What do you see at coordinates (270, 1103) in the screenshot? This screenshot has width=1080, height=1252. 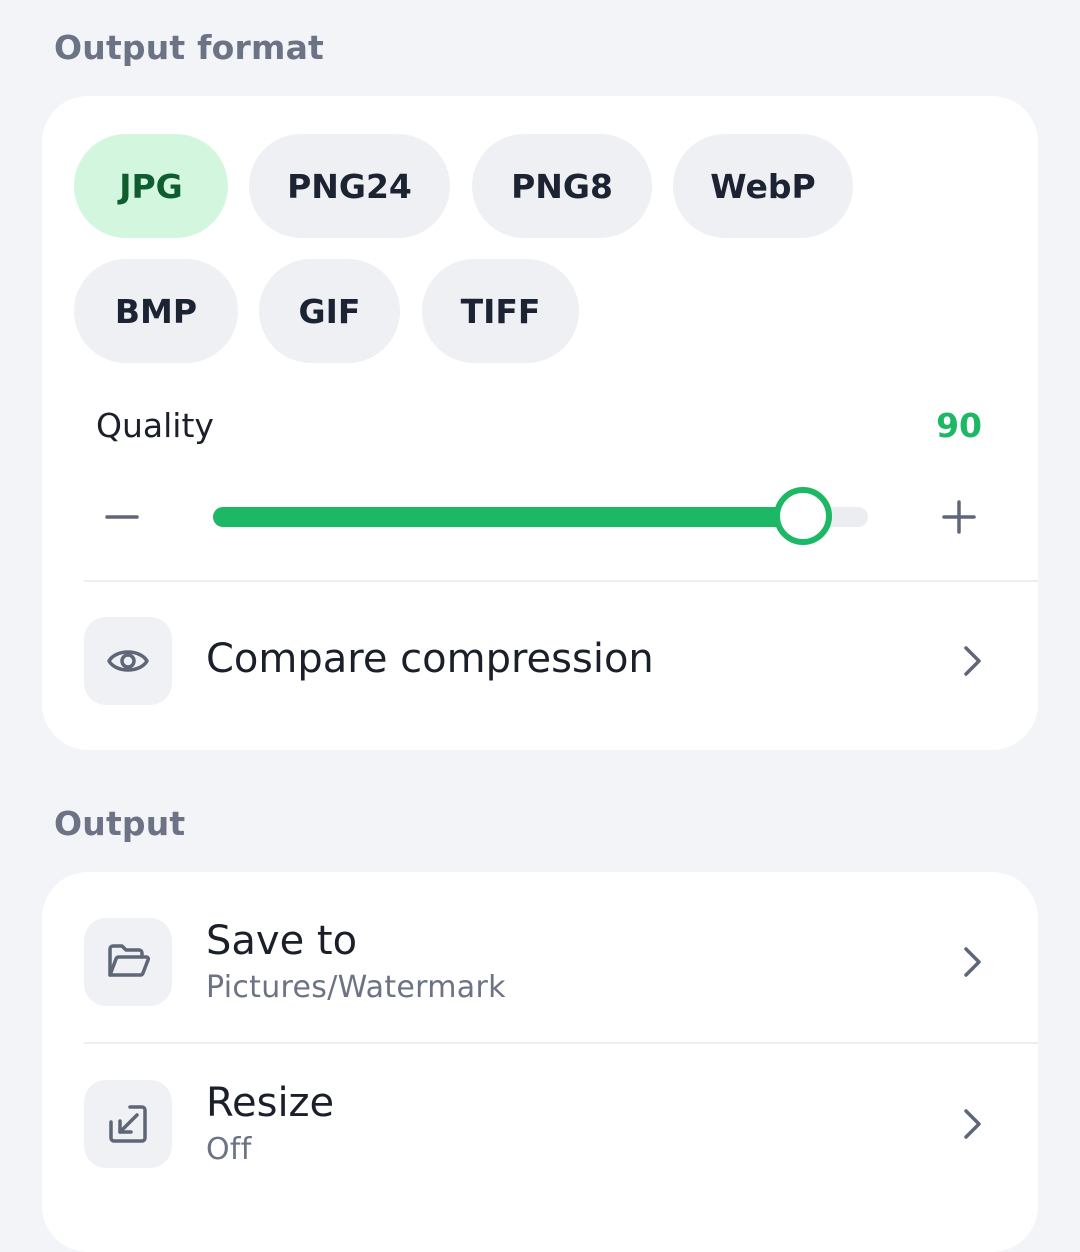 I see `resize-title: Resize` at bounding box center [270, 1103].